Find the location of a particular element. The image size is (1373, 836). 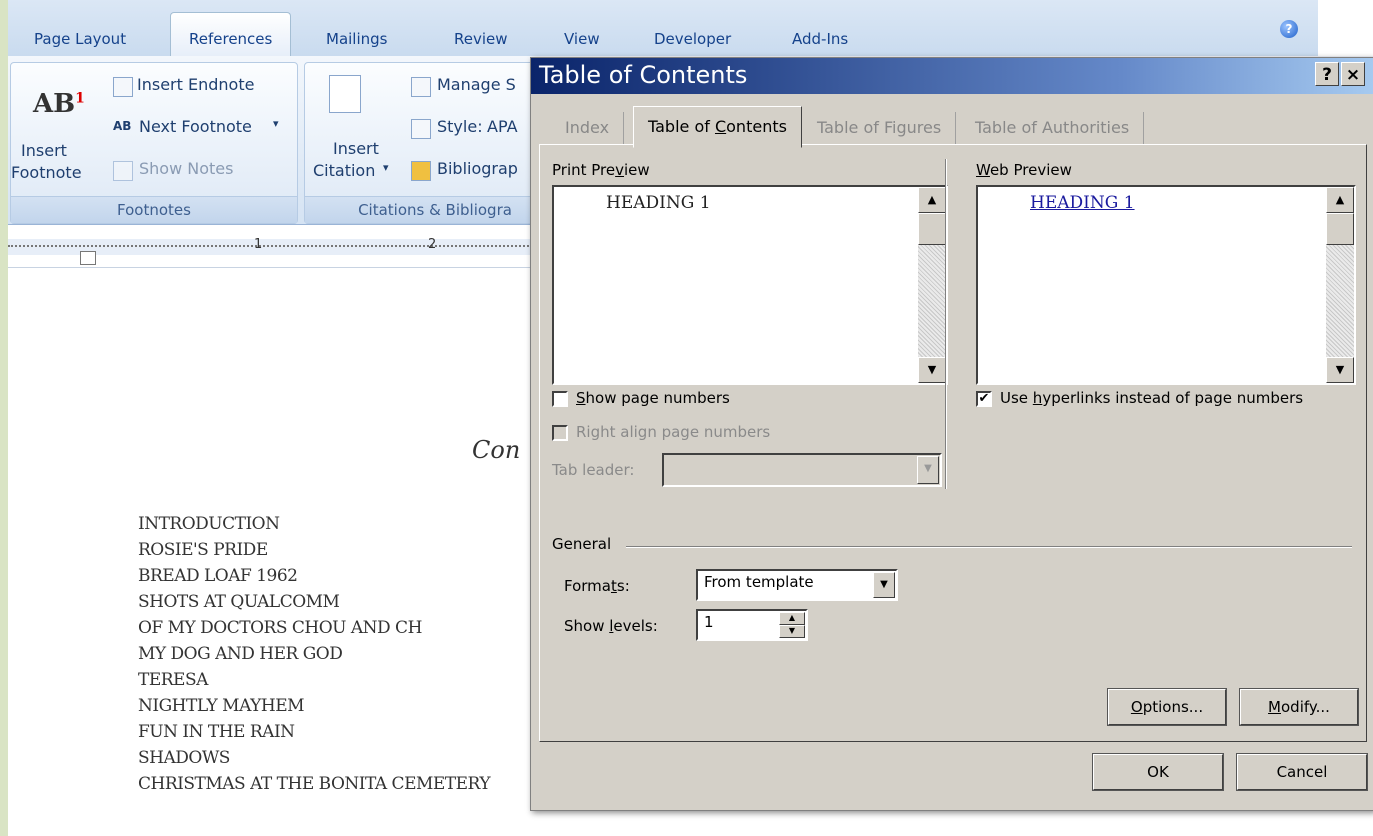

toc-line: ROSIE'S PRIDE is located at coordinates (203, 550).